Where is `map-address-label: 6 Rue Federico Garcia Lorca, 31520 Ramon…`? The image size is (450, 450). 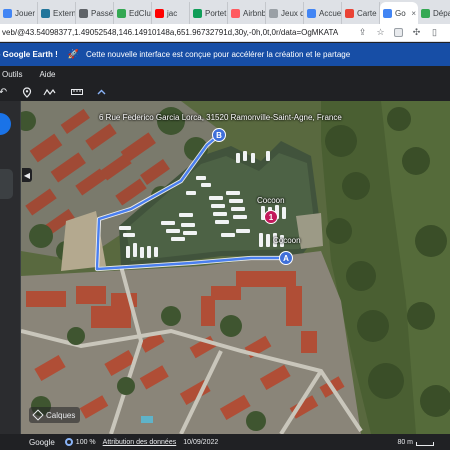 map-address-label: 6 Rue Federico Garcia Lorca, 31520 Ramon… is located at coordinates (220, 117).